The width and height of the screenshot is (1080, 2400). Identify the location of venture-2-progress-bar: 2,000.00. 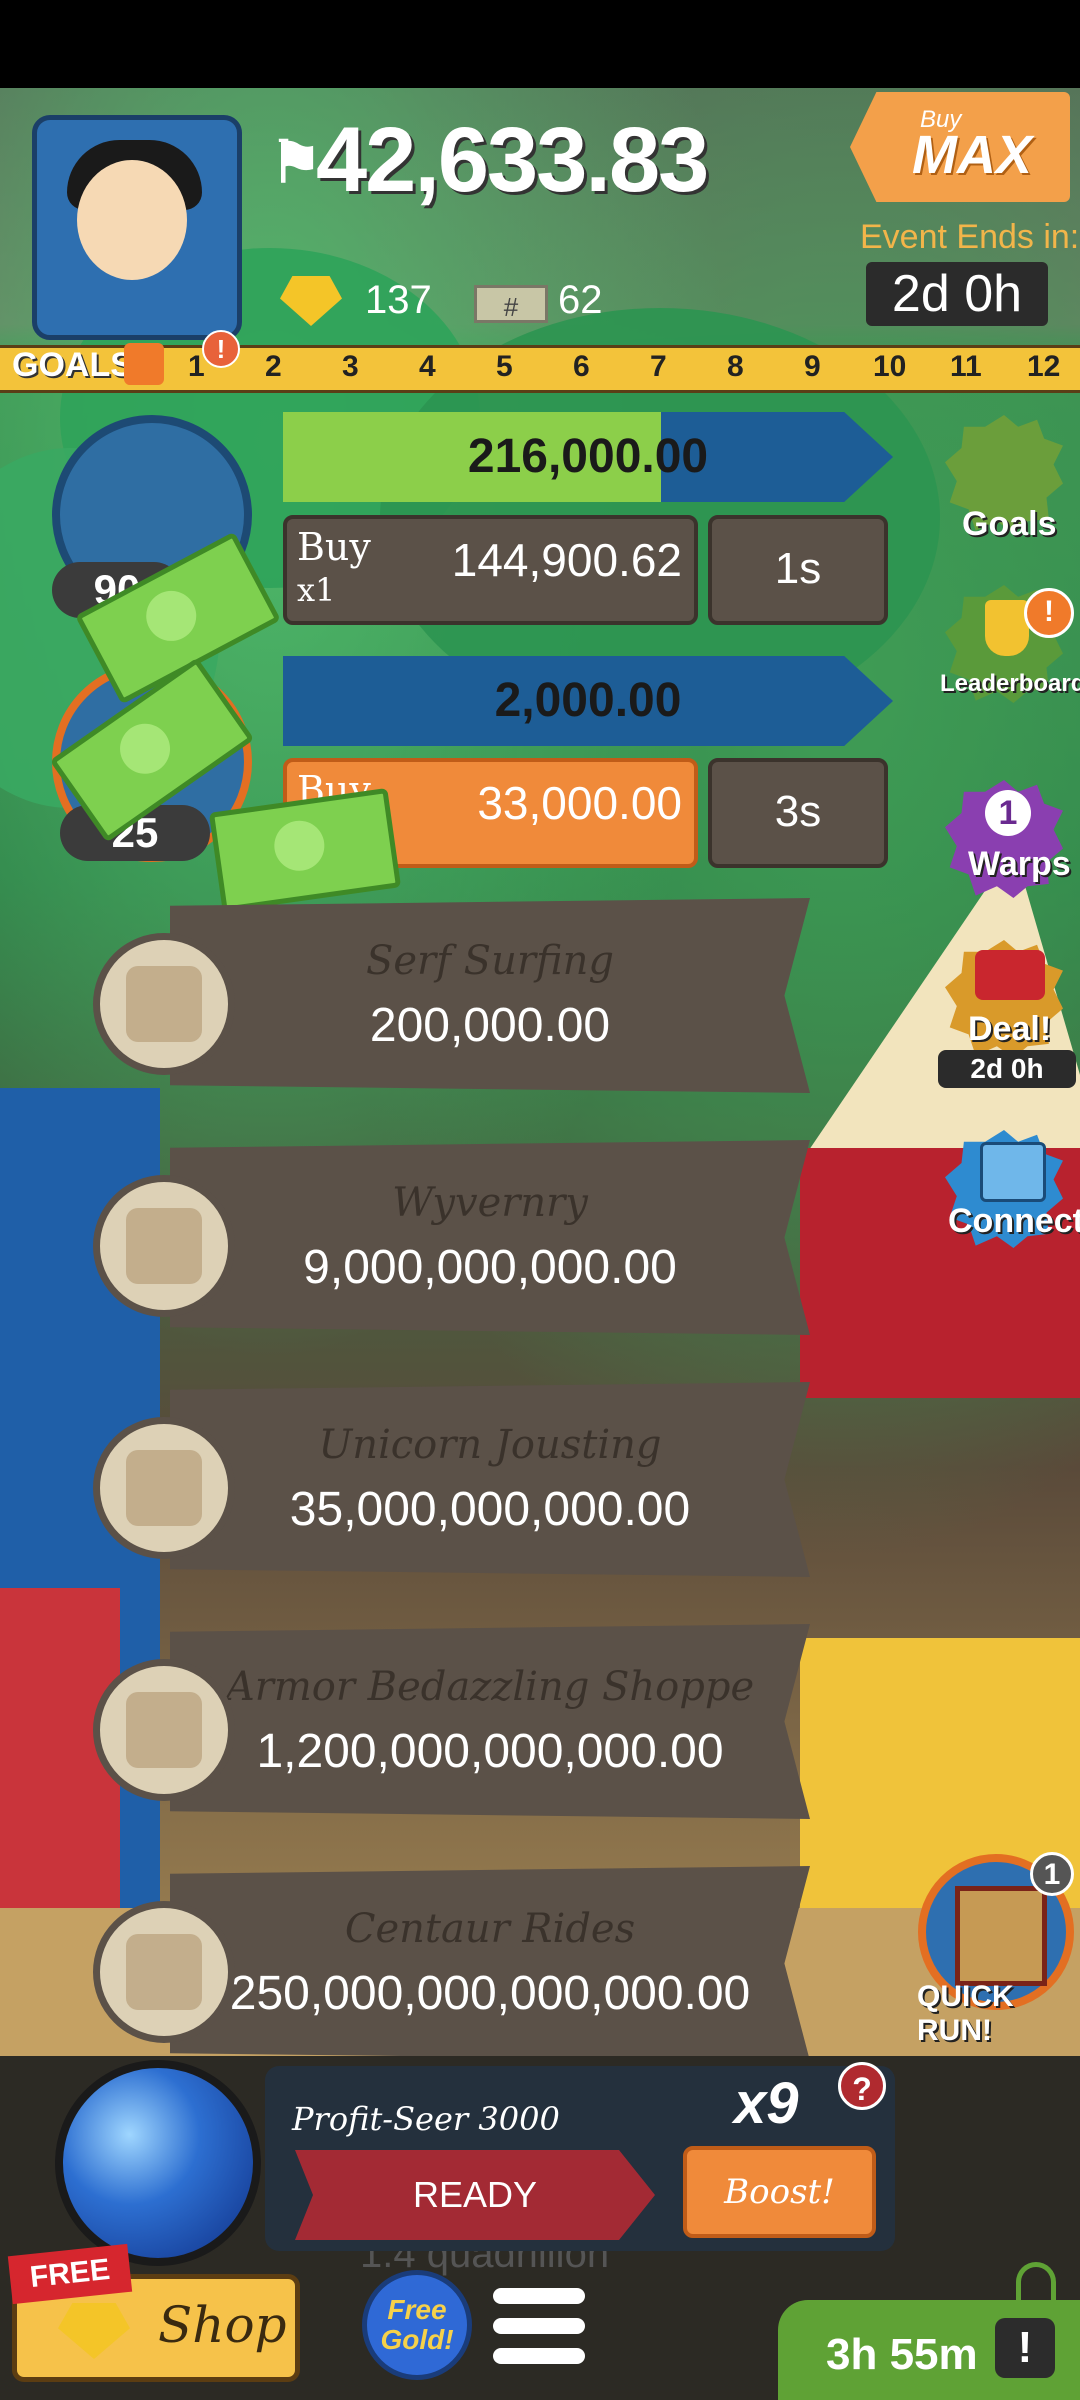
(588, 701).